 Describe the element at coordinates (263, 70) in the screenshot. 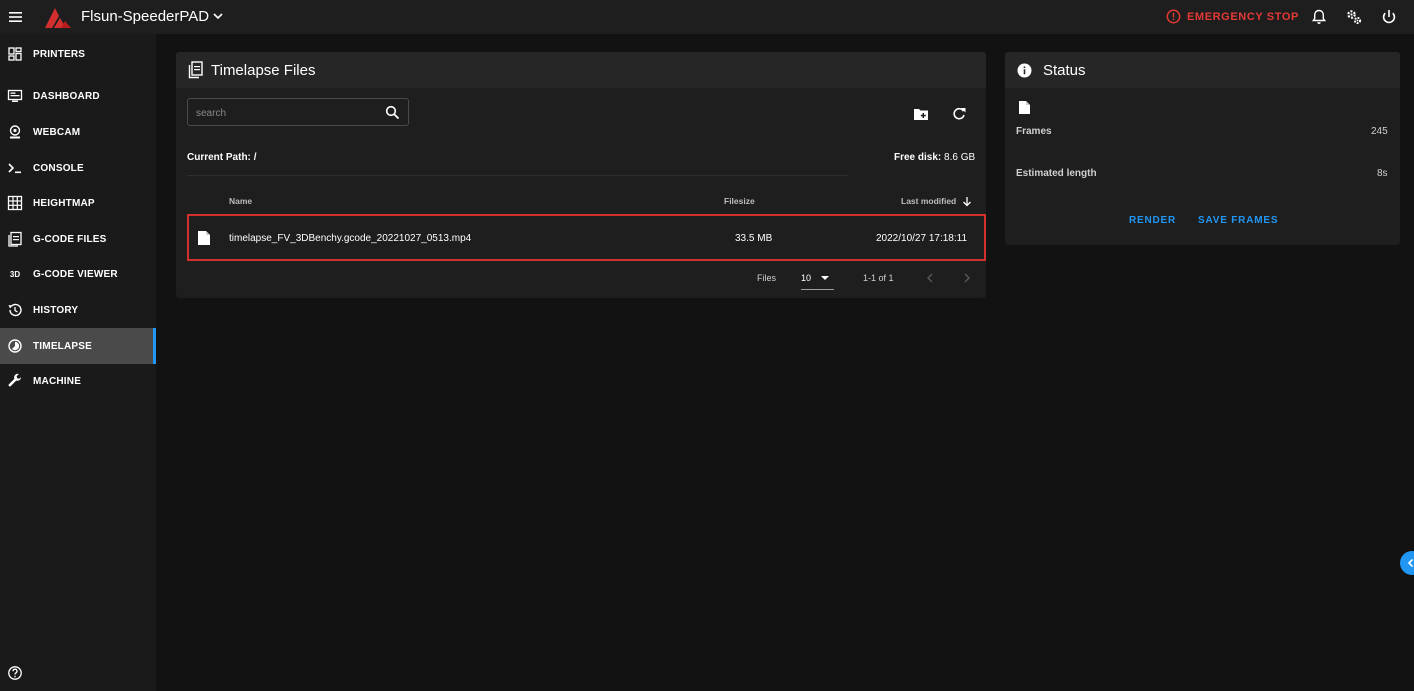

I see `panel-title: Timelapse Files` at that location.